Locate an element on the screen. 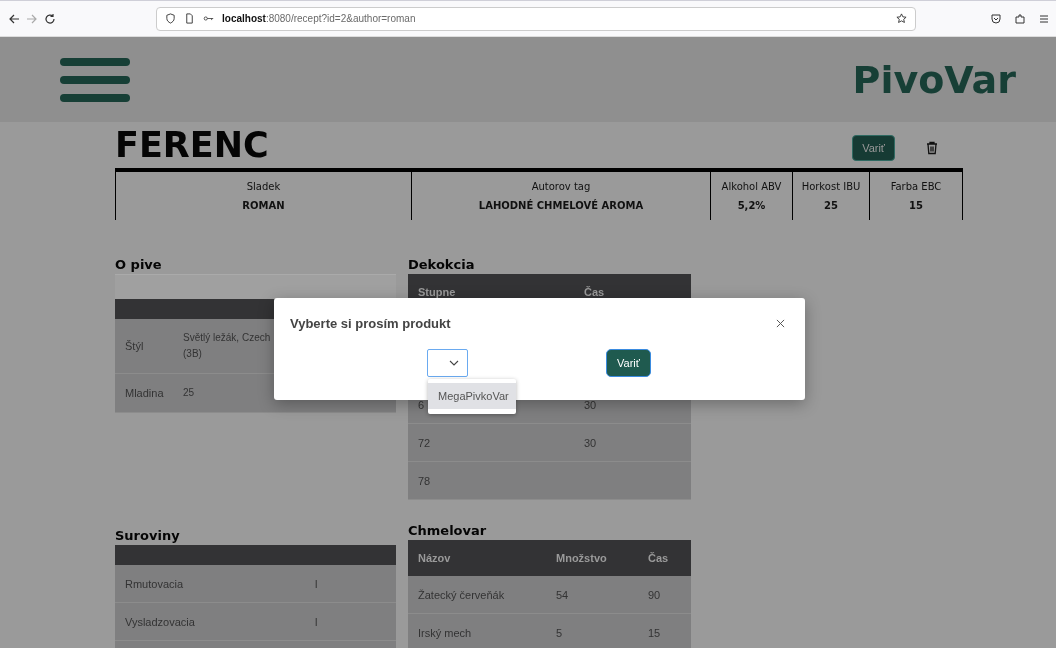 The height and width of the screenshot is (648, 1056). info-value: LAHODNÉ CHMELOVÉ AROMA is located at coordinates (561, 205).